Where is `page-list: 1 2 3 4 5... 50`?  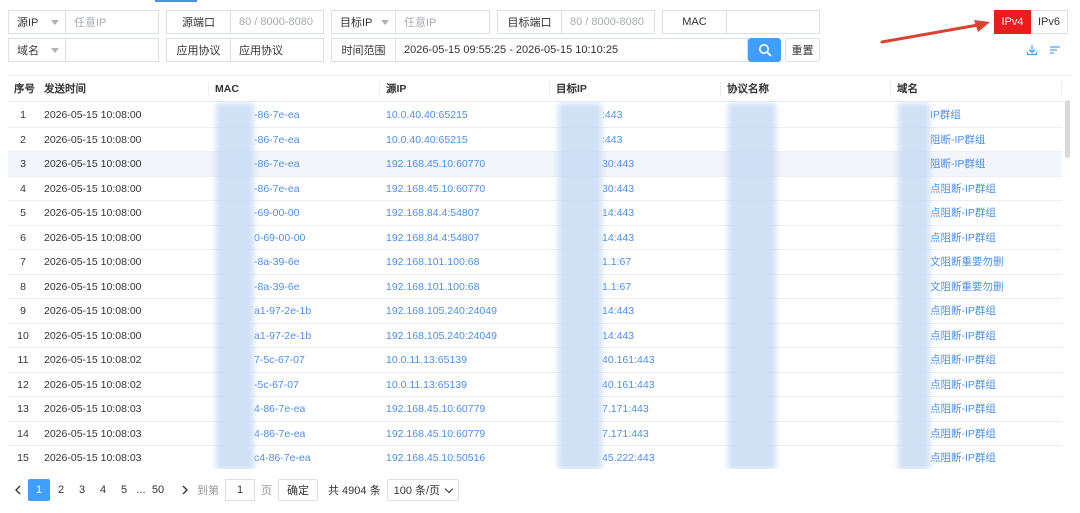
page-list: 1 2 3 4 5... 50 is located at coordinates (98, 490).